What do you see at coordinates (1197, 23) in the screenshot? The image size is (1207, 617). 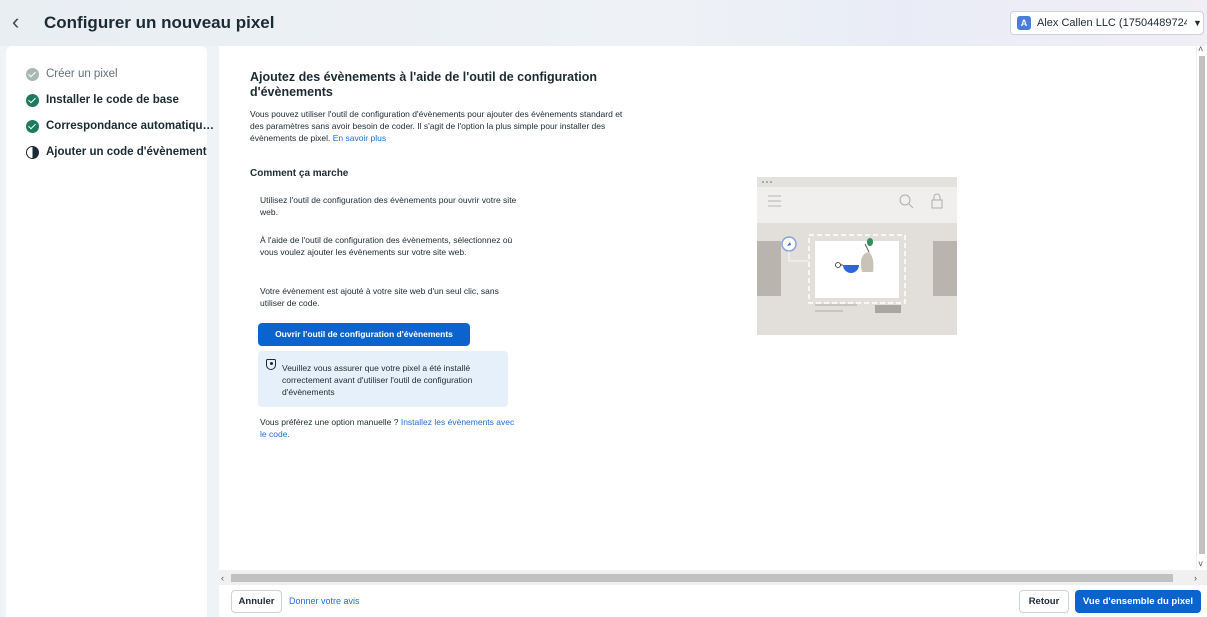 I see `caret-down-icon: ▼` at bounding box center [1197, 23].